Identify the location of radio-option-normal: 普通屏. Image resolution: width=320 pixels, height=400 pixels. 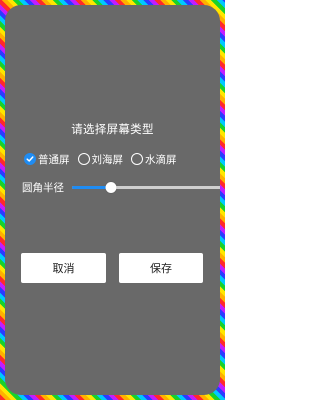
(47, 159).